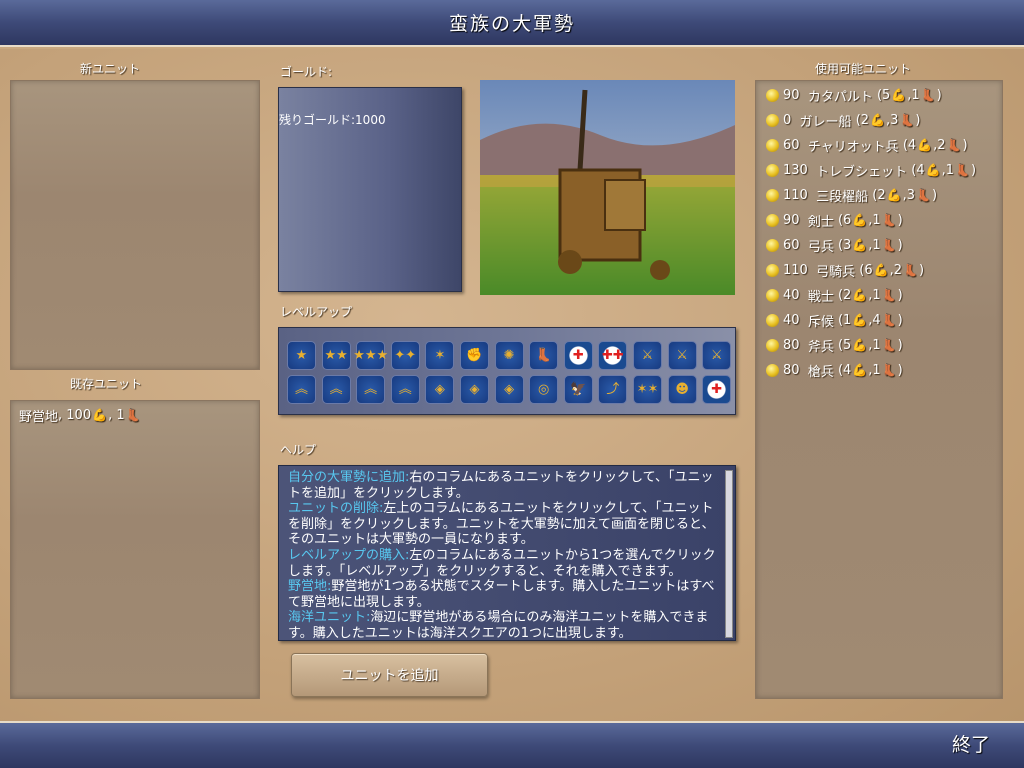 This screenshot has width=1024, height=768. I want to click on available-unit-row: 60 弓兵 (3 💪, 1 👢), so click(834, 245).